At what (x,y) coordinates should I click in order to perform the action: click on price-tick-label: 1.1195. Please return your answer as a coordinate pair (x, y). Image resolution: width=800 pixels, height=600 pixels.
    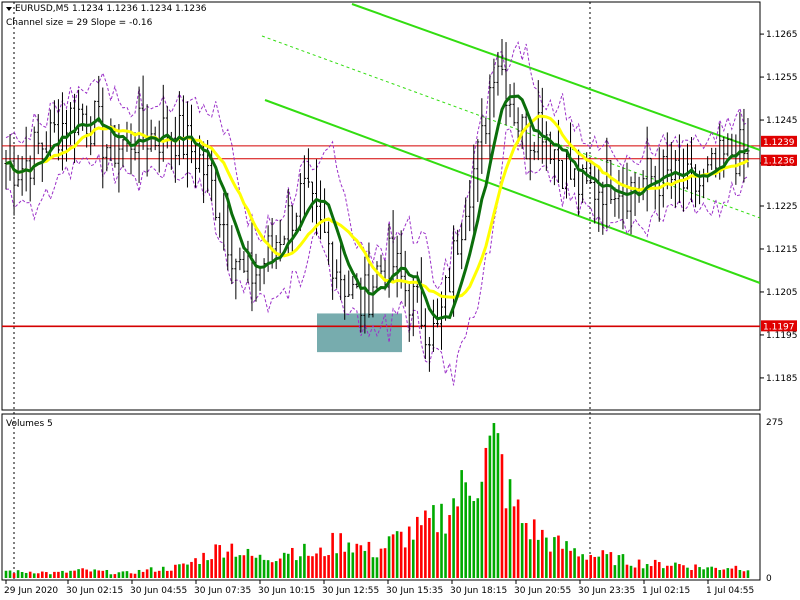
    Looking at the image, I should click on (782, 336).